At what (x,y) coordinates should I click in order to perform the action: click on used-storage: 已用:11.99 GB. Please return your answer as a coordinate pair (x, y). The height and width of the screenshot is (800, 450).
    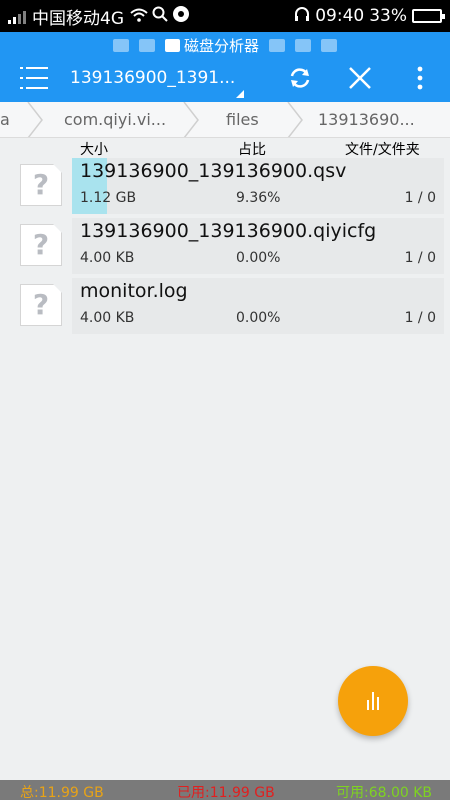
    Looking at the image, I should click on (226, 792).